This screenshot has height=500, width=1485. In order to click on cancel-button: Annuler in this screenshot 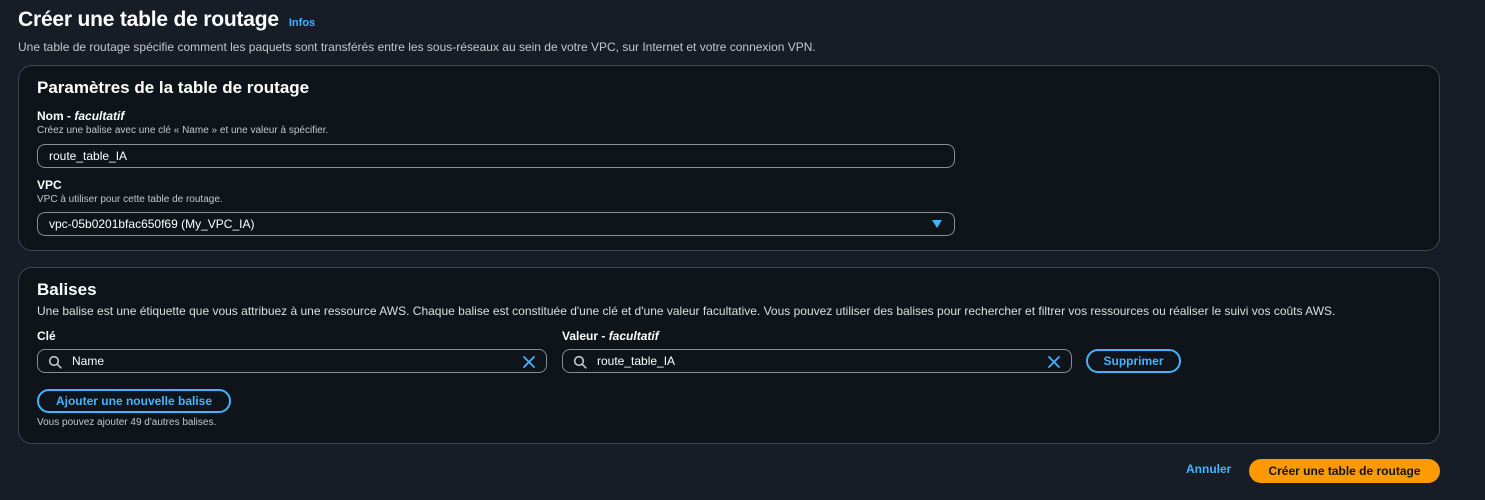, I will do `click(1208, 469)`.